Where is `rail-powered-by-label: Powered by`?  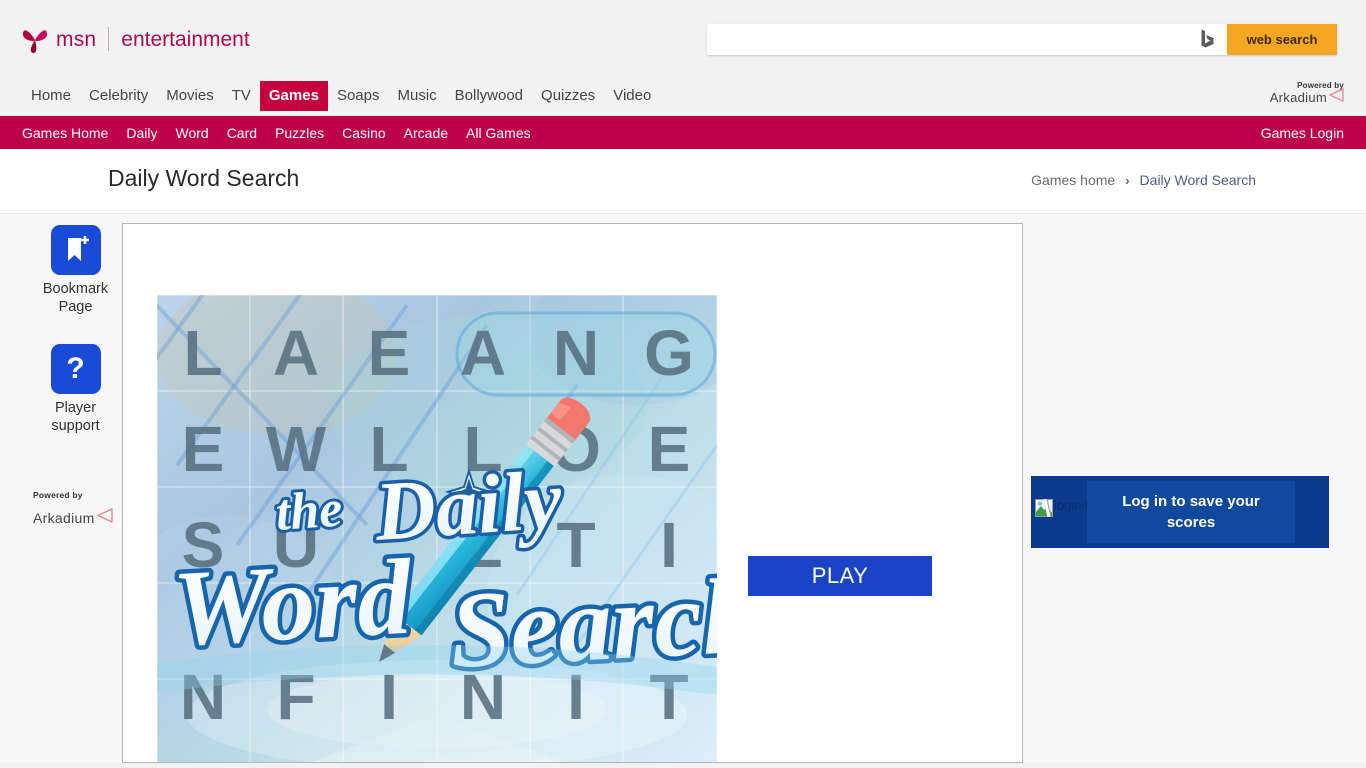
rail-powered-by-label: Powered by is located at coordinates (58, 495).